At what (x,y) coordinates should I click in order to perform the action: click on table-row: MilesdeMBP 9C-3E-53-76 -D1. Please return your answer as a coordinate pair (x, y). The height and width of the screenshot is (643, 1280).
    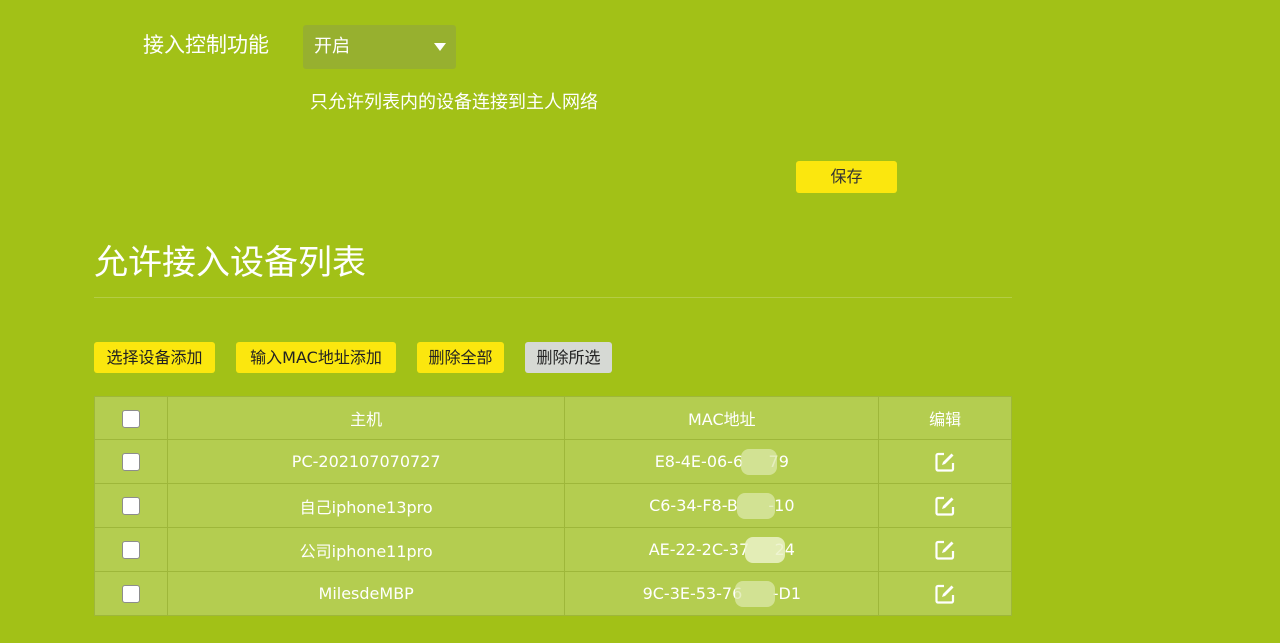
    Looking at the image, I should click on (553, 593).